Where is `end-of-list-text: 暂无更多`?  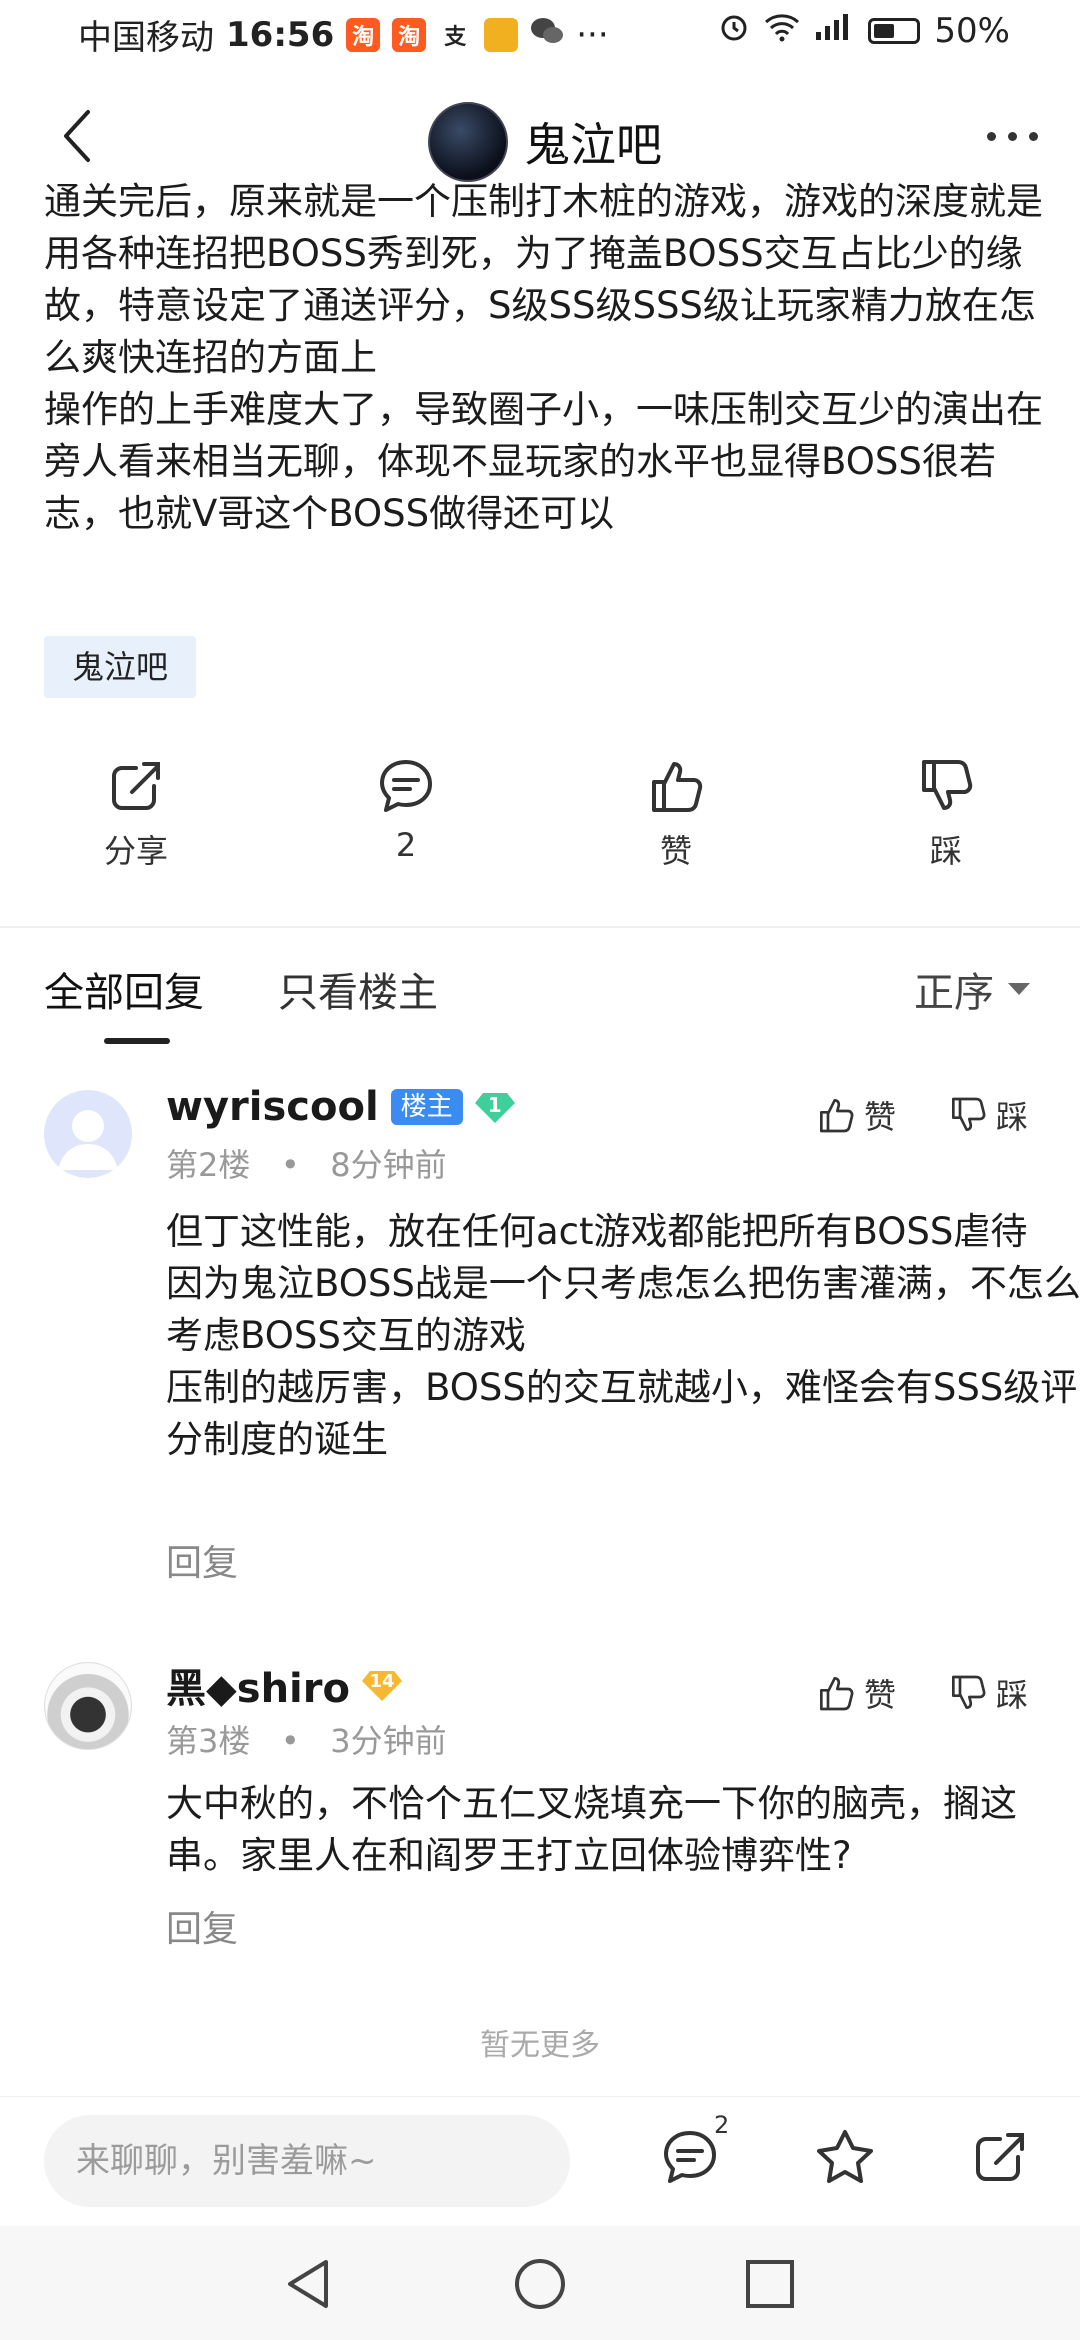
end-of-list-text: 暂无更多 is located at coordinates (540, 2045).